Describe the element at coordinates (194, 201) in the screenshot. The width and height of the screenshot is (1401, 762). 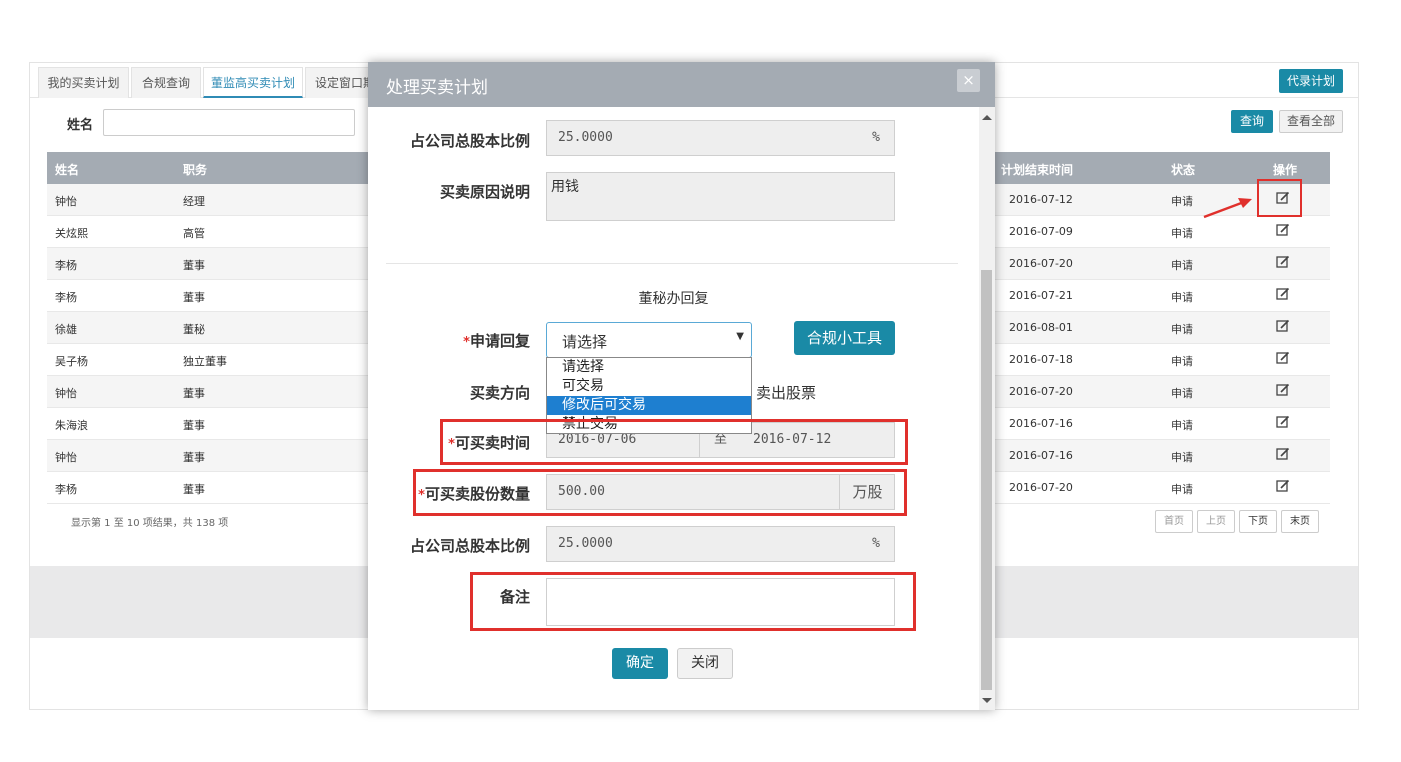
I see `cell-role: 经理` at that location.